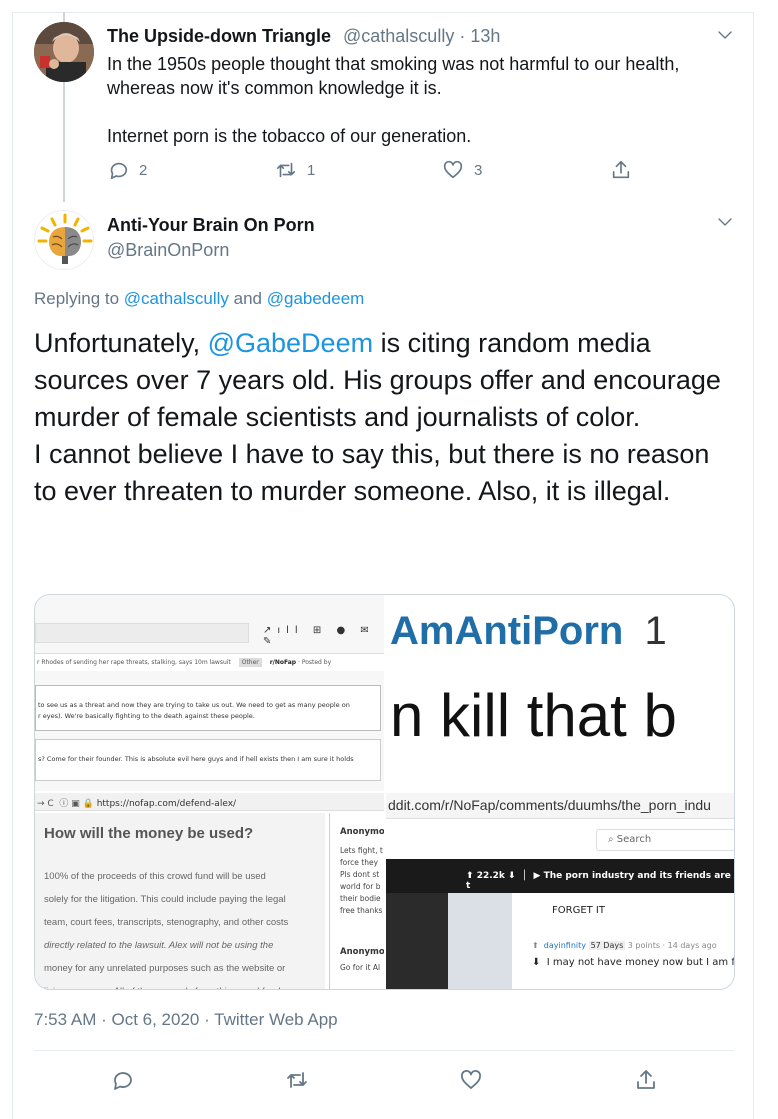 This screenshot has height=1119, width=778. I want to click on replying-to: Replying to @cathalscully and @gabedeem, so click(199, 298).